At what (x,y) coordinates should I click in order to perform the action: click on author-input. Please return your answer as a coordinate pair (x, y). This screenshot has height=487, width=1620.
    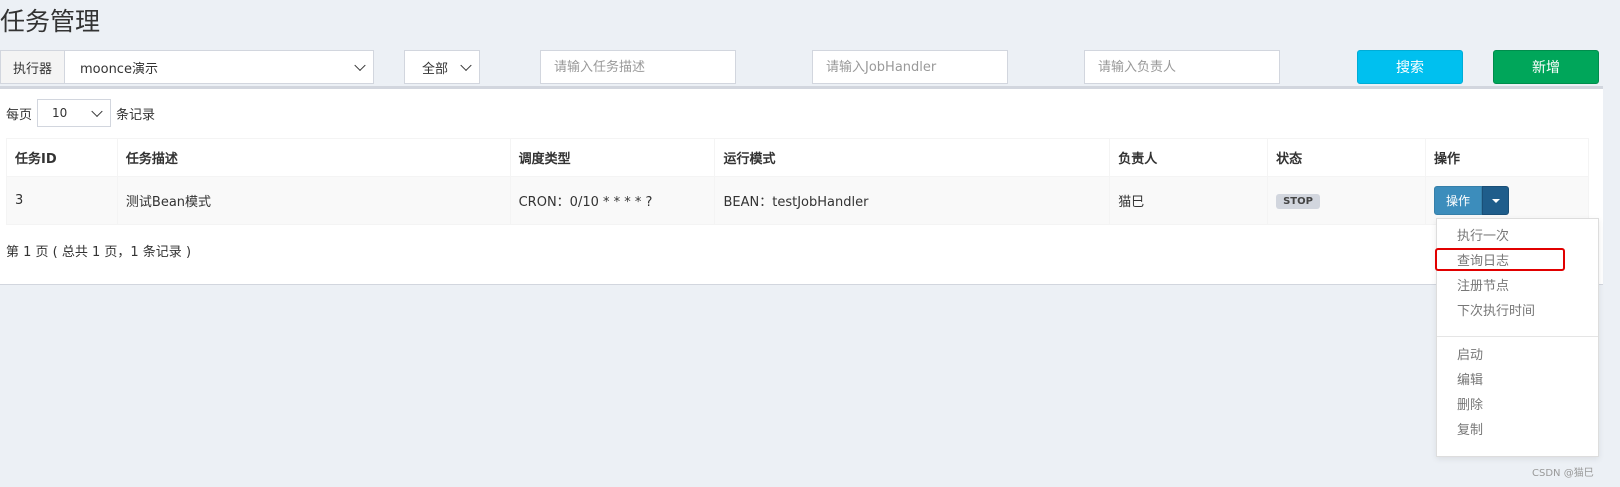
    Looking at the image, I should click on (1182, 67).